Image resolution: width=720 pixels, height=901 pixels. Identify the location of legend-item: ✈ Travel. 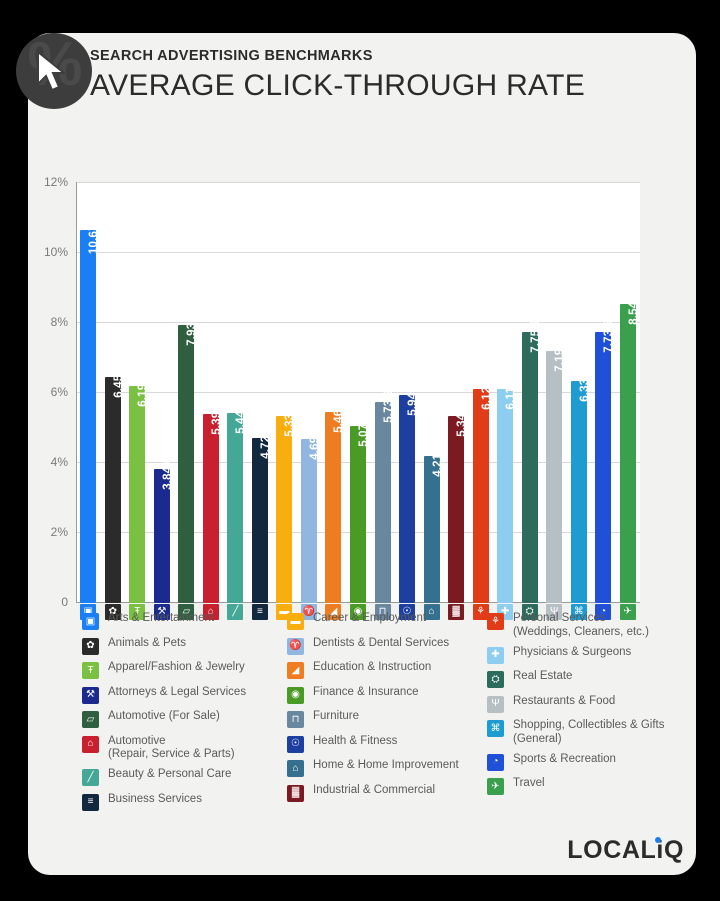
(579, 786).